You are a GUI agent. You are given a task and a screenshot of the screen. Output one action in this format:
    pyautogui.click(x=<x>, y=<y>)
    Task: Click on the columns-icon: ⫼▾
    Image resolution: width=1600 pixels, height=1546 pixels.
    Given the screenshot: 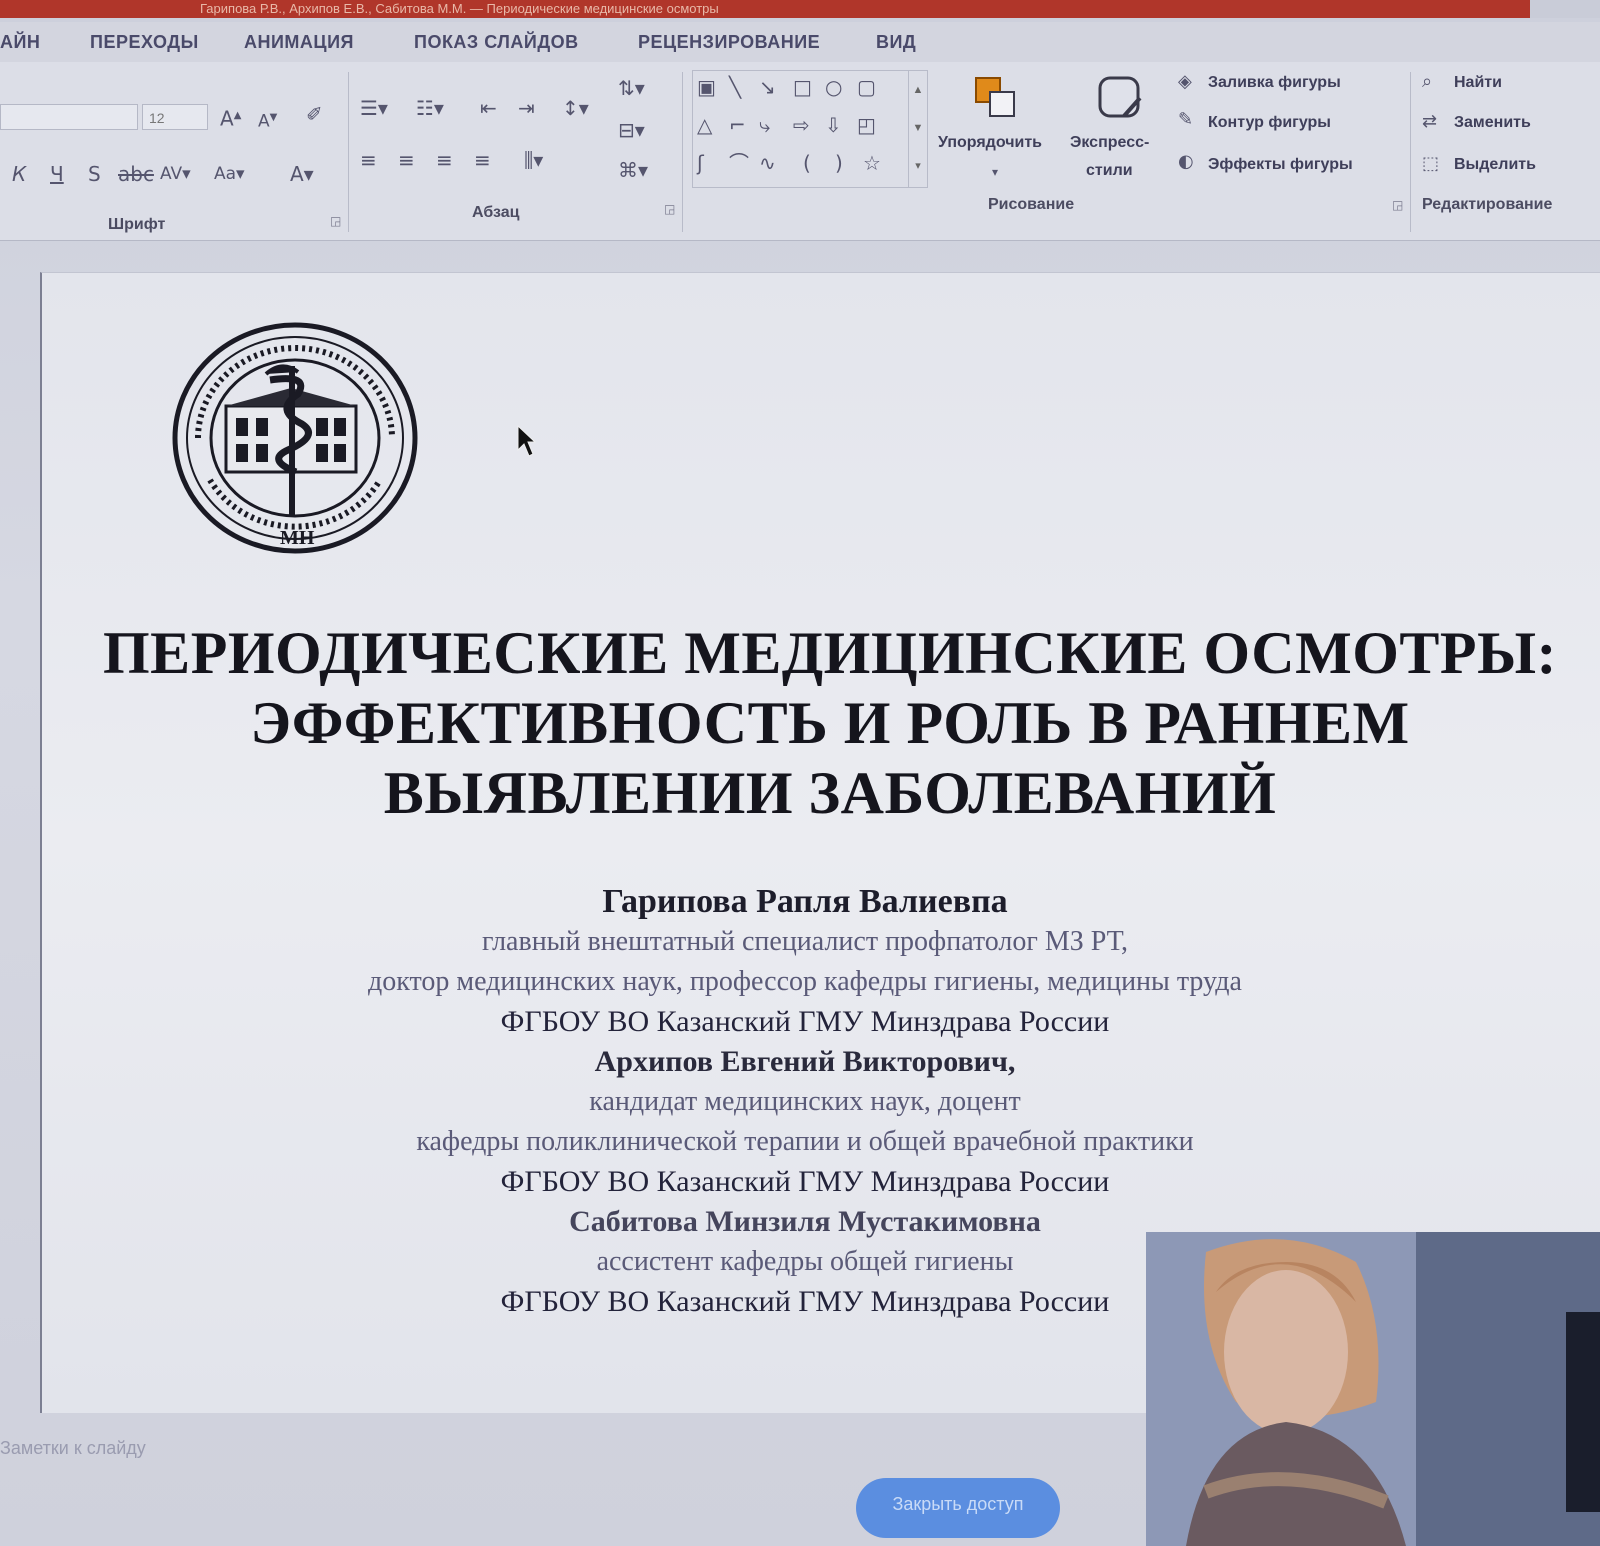 What is the action you would take?
    pyautogui.click(x=533, y=160)
    